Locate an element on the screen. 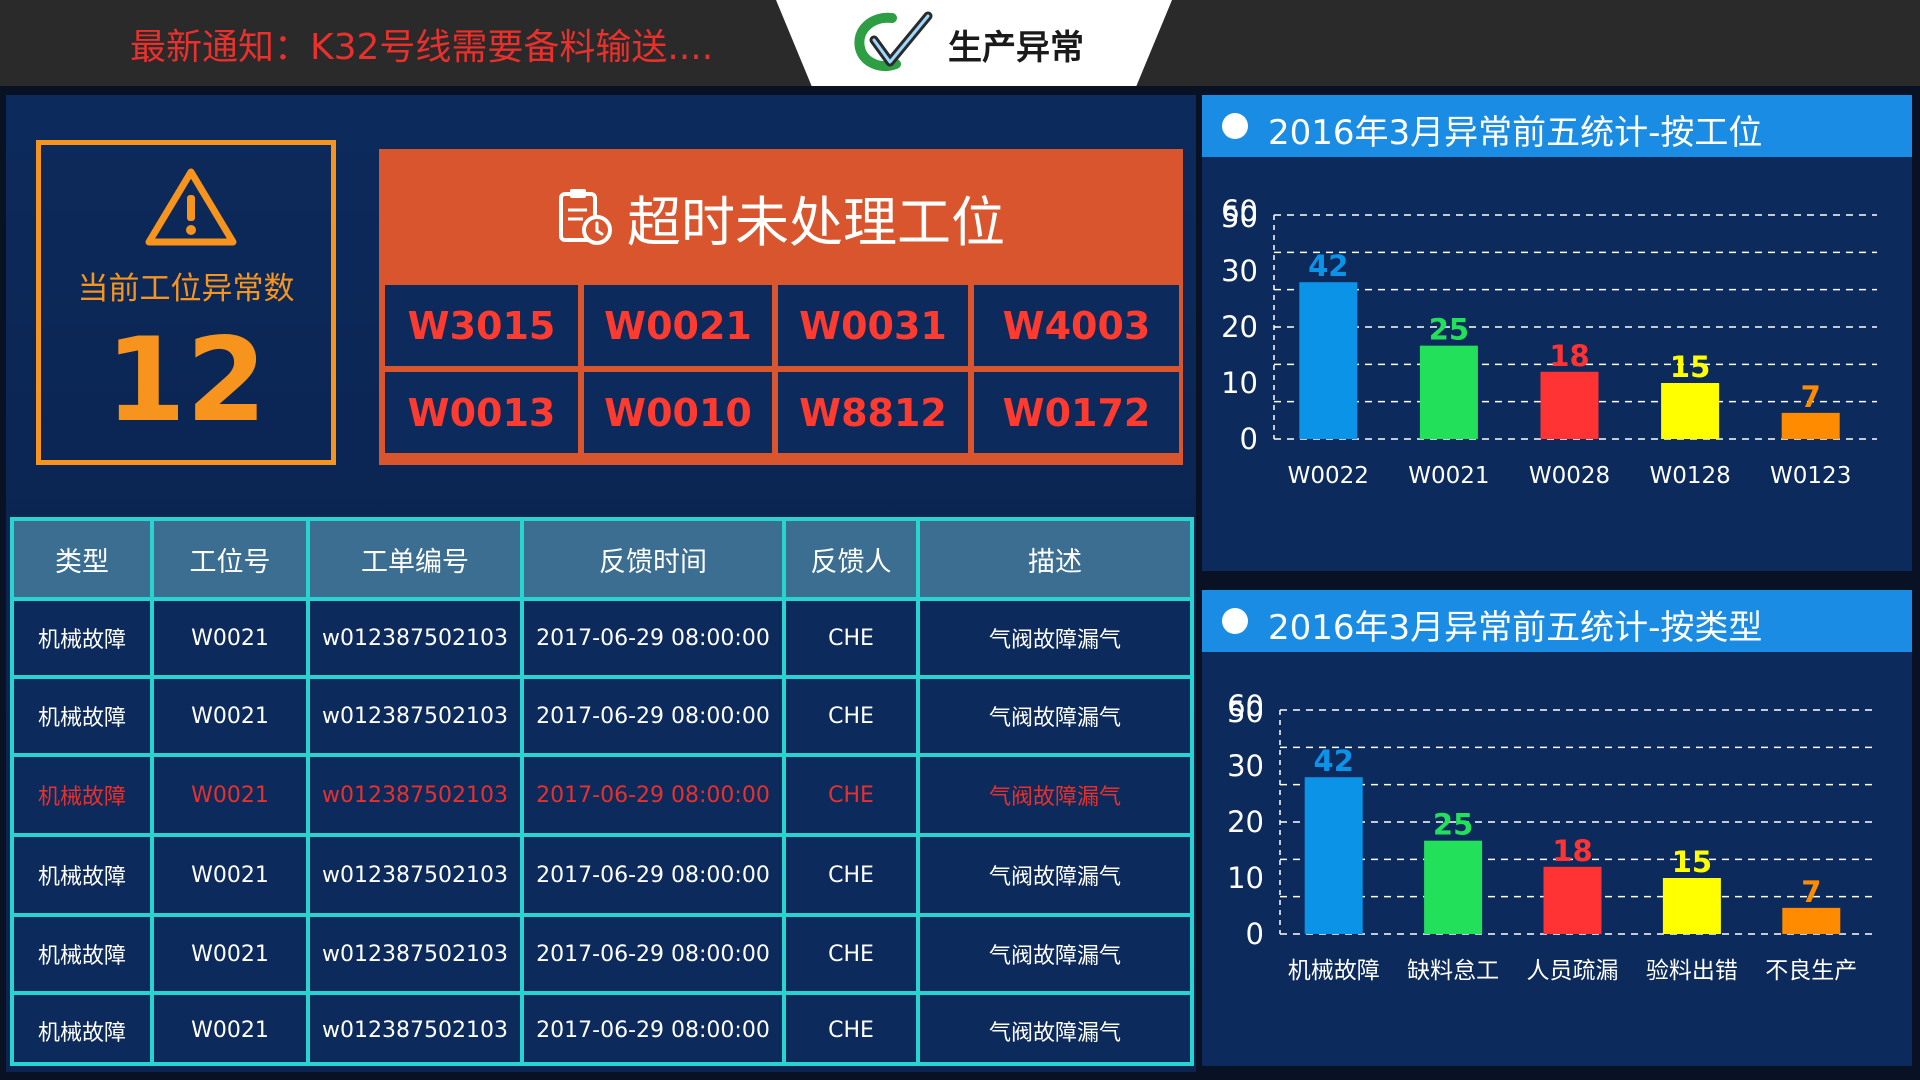 Image resolution: width=1920 pixels, height=1080 pixels. chart-title: 2016年3月异常前五统计-按类型 is located at coordinates (1515, 628).